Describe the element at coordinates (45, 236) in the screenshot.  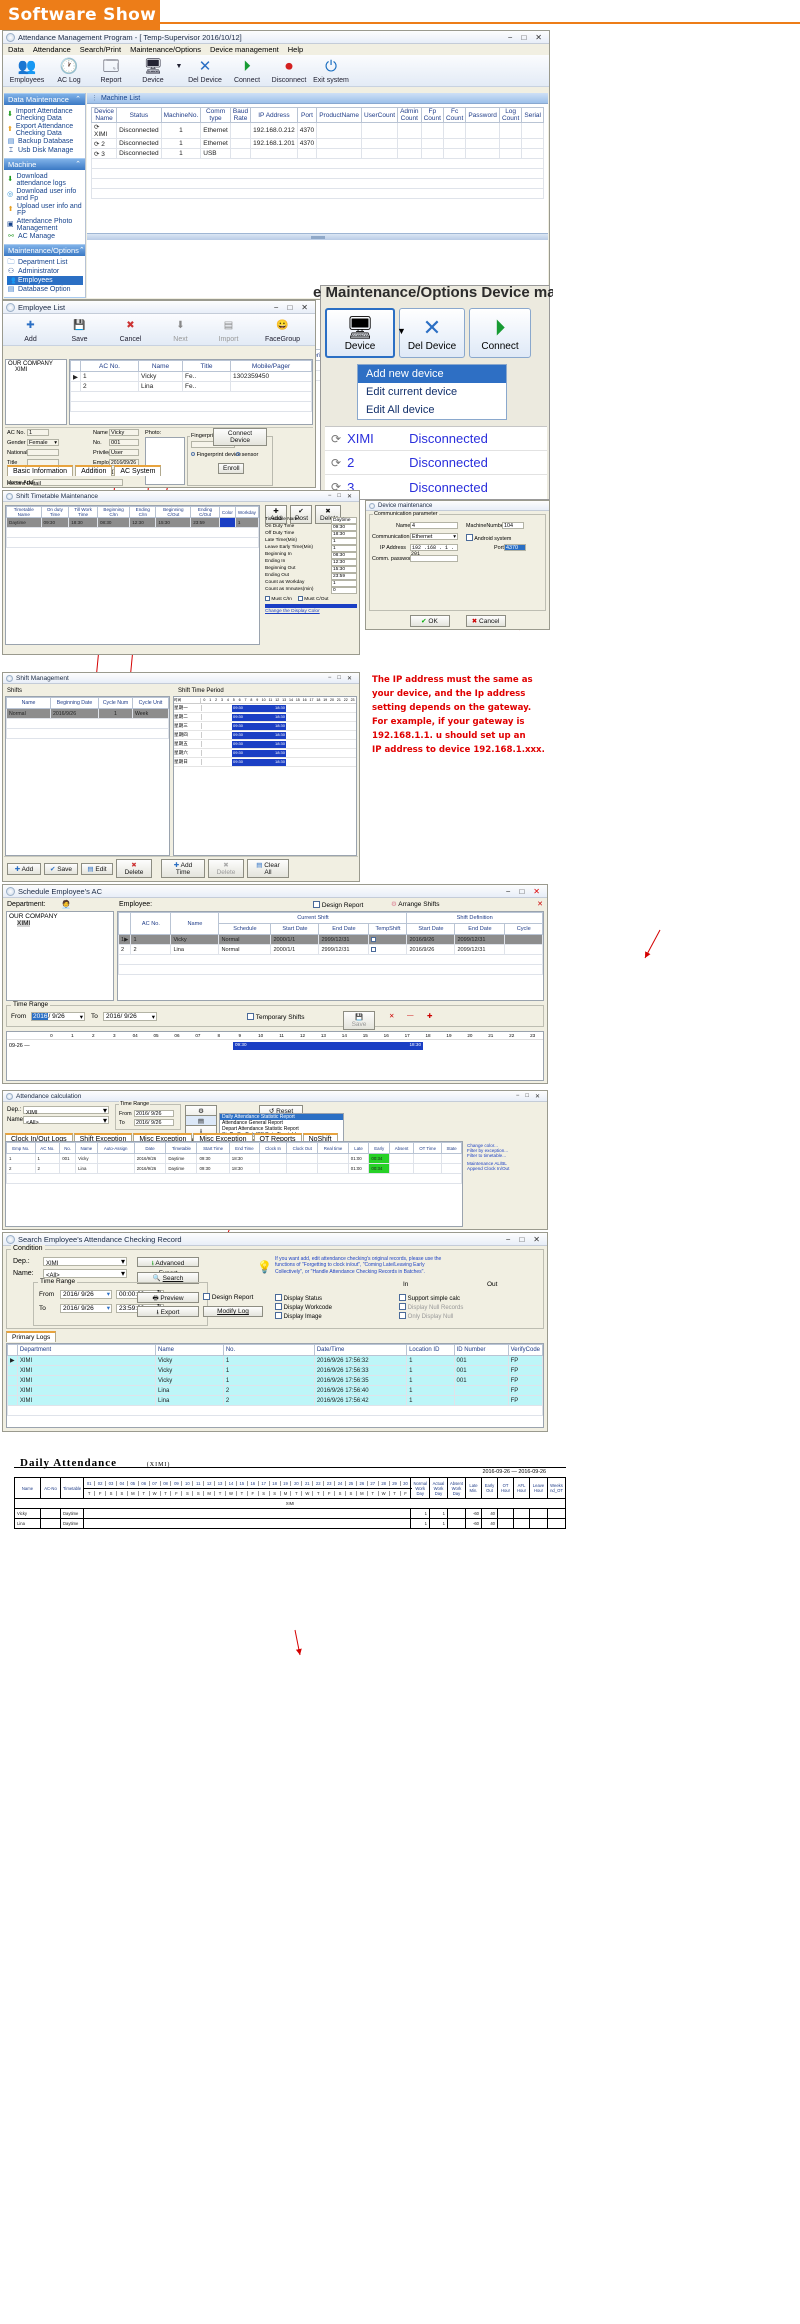
I see `sidebar-item-ac-manage: ⚯ AC Manage` at that location.